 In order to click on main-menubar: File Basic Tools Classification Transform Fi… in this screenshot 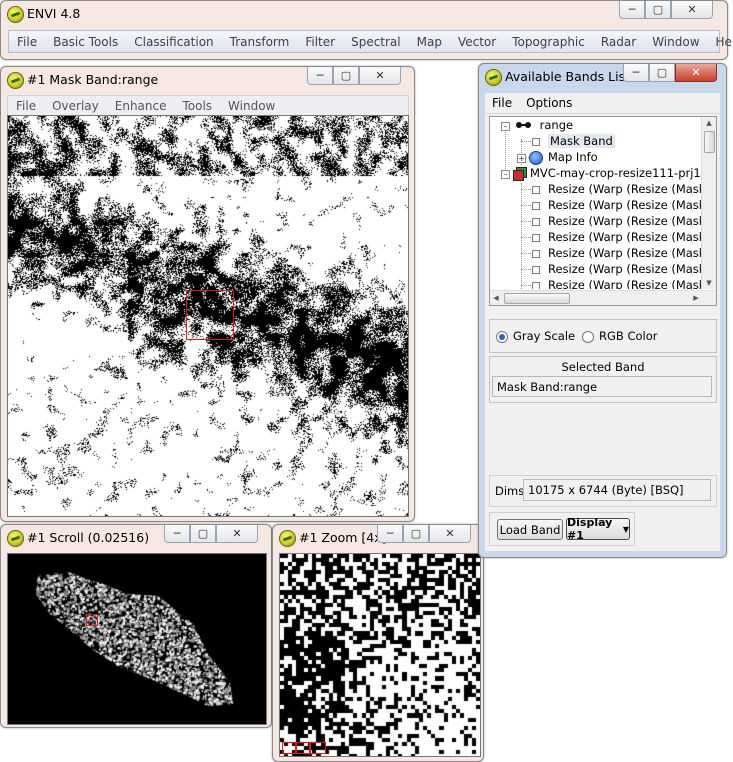, I will do `click(370, 41)`.